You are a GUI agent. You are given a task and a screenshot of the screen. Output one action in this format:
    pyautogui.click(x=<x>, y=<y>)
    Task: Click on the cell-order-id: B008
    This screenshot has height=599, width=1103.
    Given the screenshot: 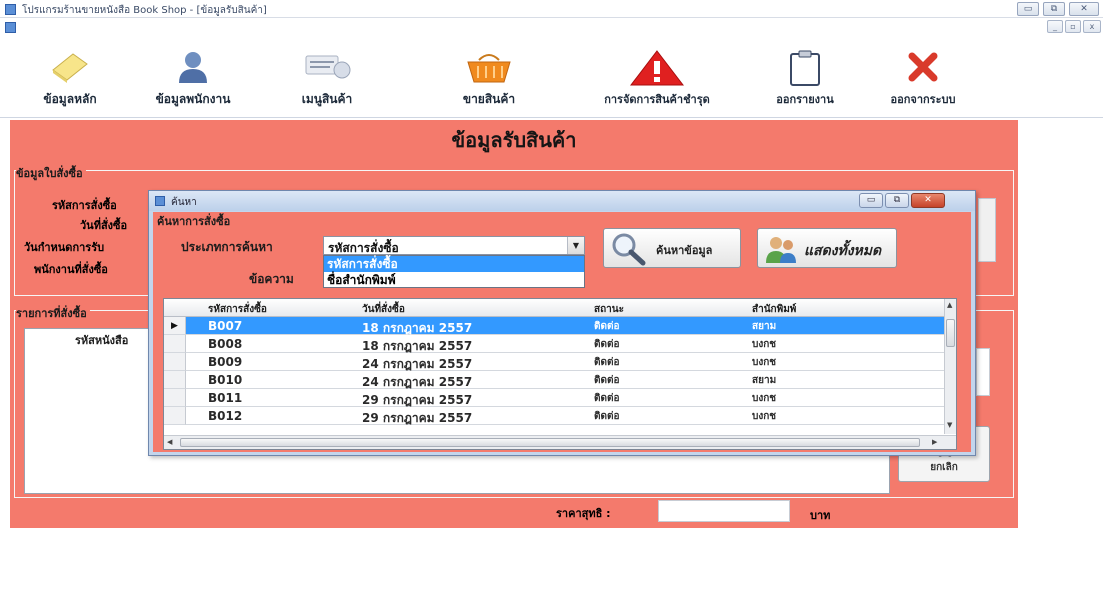 What is the action you would take?
    pyautogui.click(x=225, y=344)
    